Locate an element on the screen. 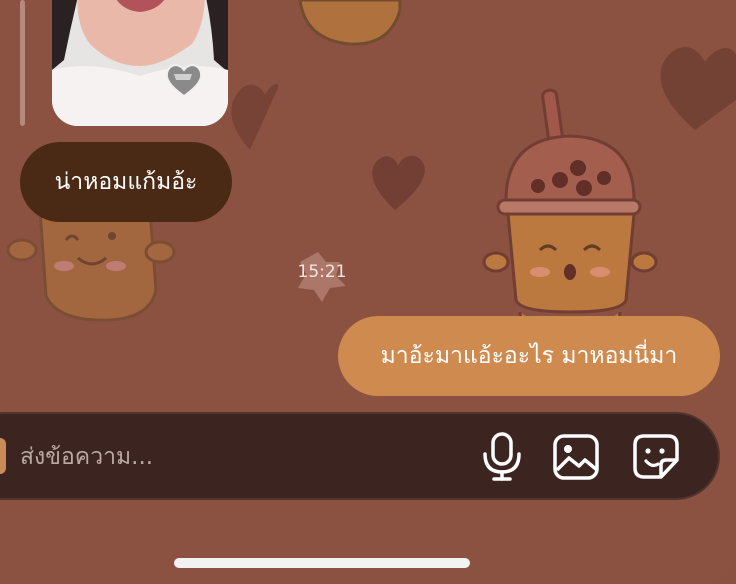  camera-button is located at coordinates (3, 456).